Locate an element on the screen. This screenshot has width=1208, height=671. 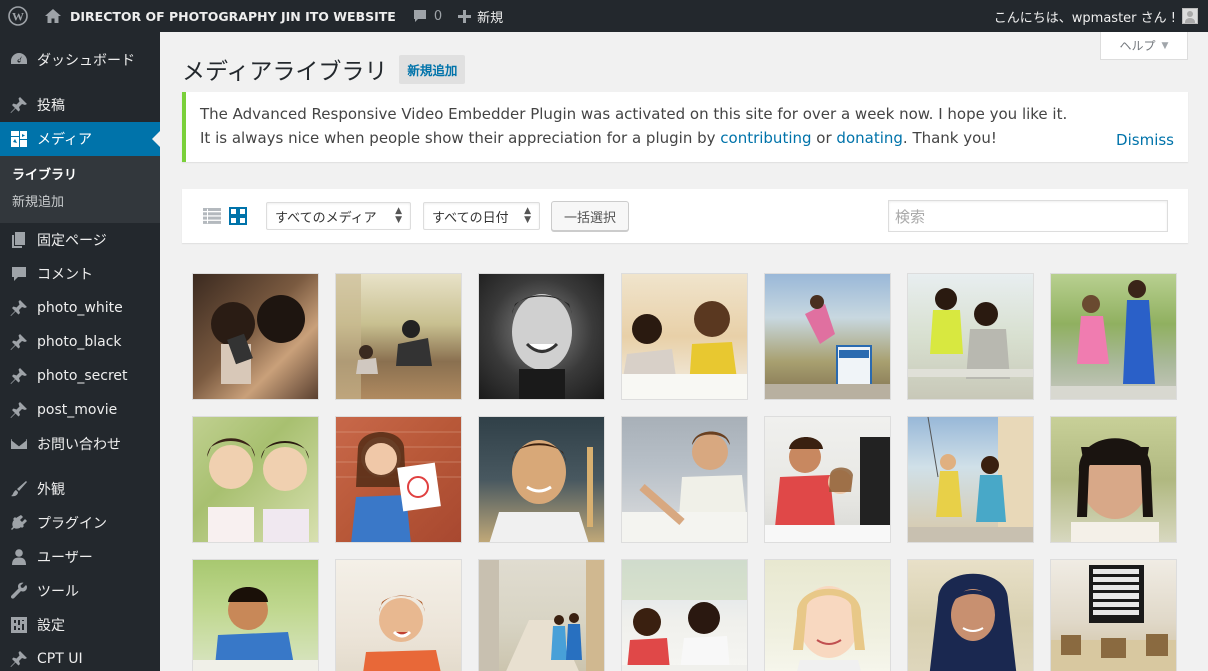
new-label: 新規 is located at coordinates (490, 18).